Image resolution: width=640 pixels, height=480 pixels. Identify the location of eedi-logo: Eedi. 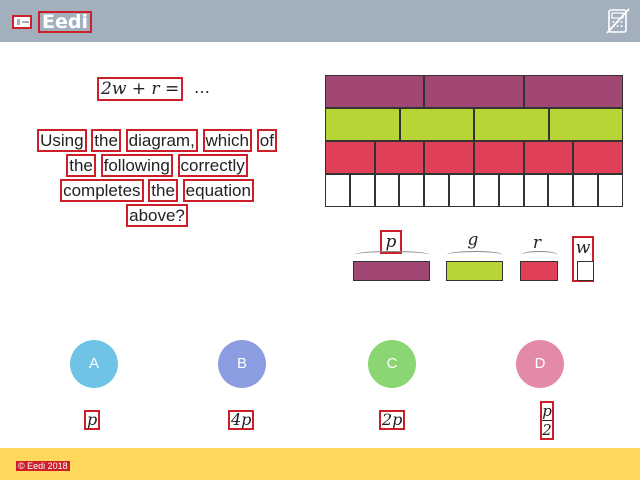
(52, 22).